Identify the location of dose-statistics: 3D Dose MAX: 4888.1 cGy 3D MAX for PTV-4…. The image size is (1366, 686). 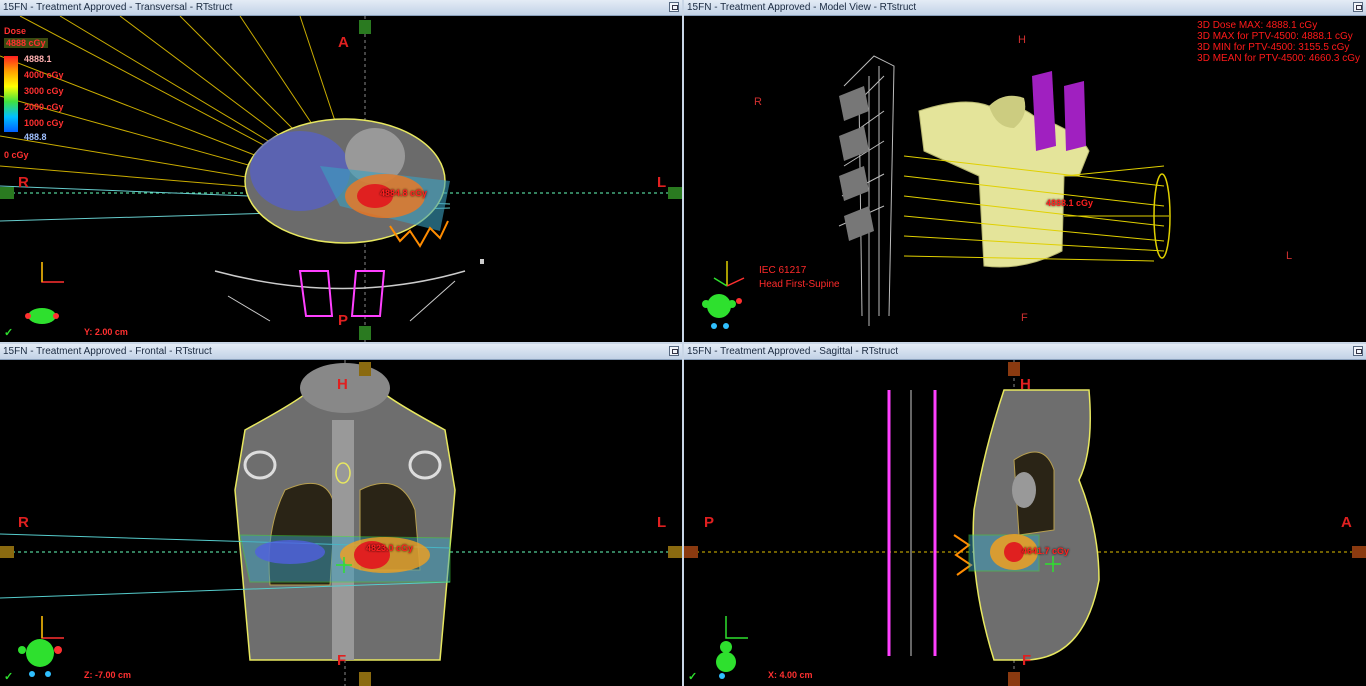
(1278, 42).